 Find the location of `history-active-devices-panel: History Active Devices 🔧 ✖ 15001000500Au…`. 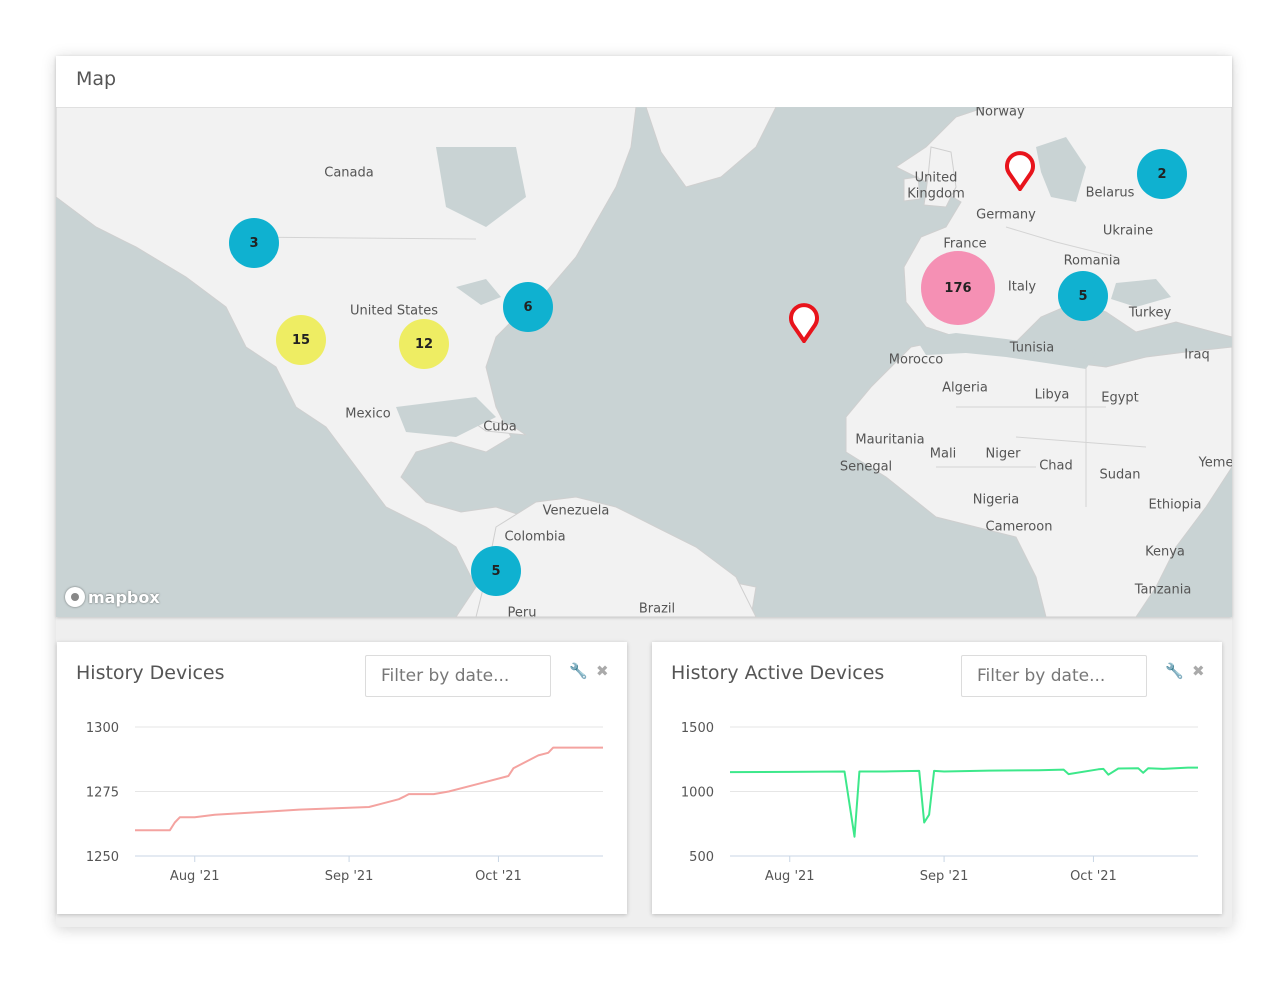

history-active-devices-panel: History Active Devices 🔧 ✖ 15001000500Au… is located at coordinates (937, 778).